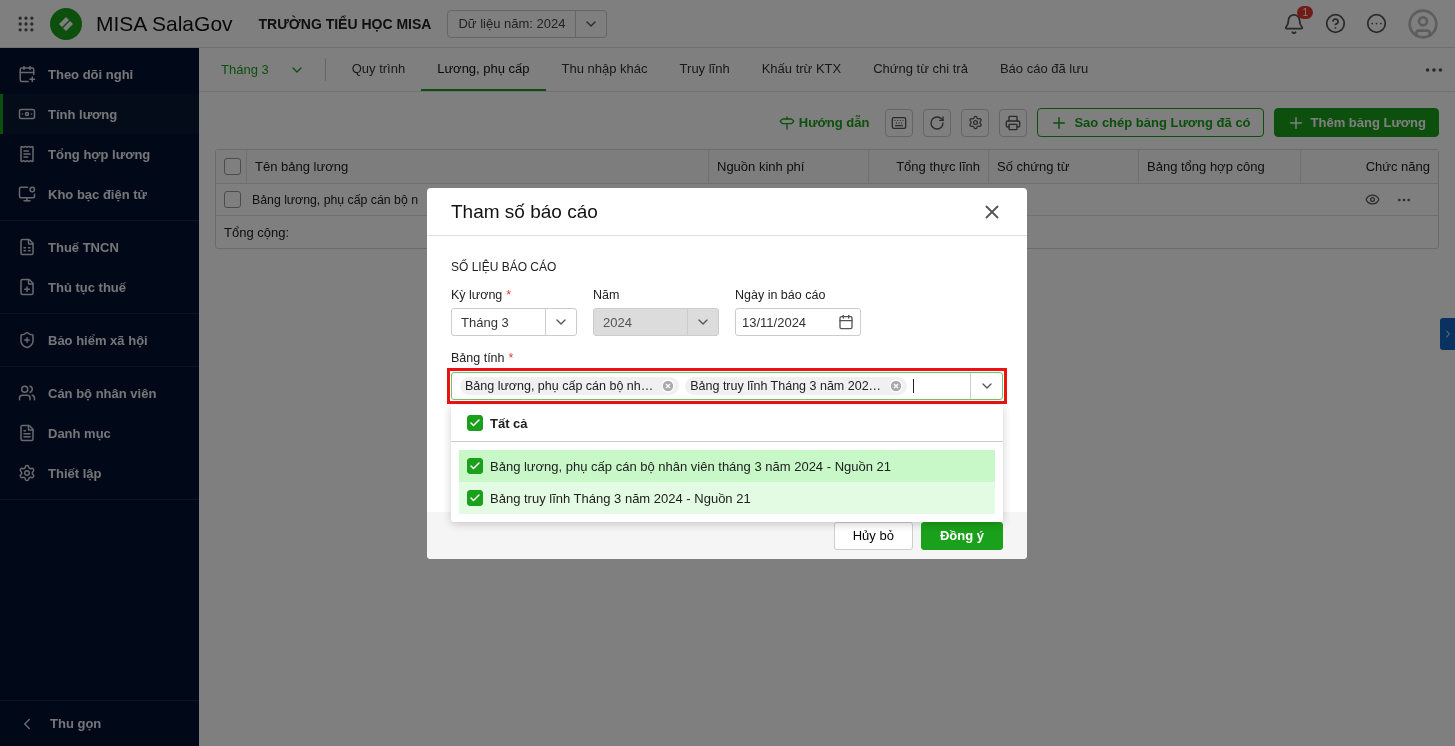 The width and height of the screenshot is (1455, 746). I want to click on file-plus-icon, so click(27, 287).